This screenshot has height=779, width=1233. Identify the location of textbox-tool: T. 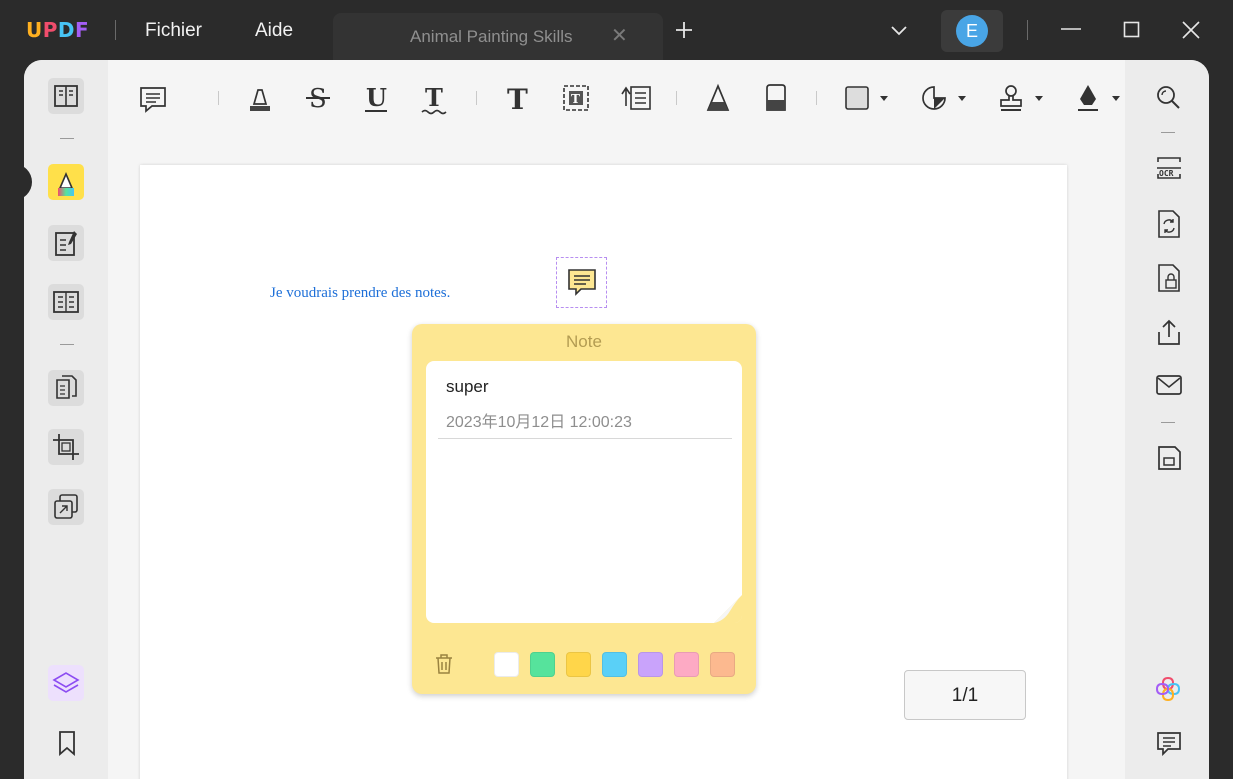
(576, 100).